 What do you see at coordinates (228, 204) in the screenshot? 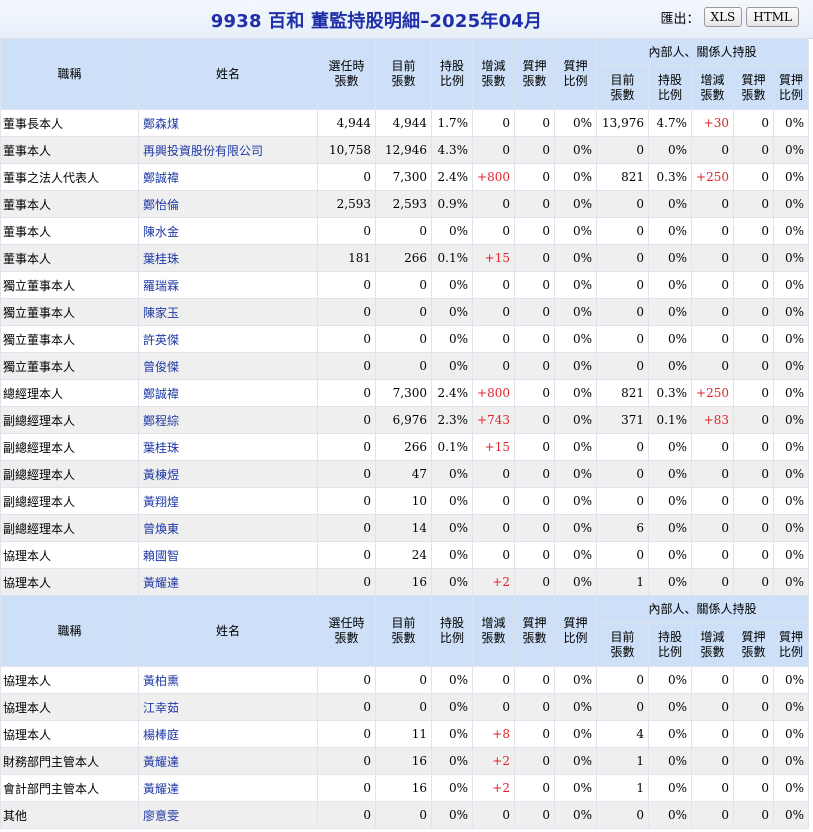
I see `cell-name-link: 鄭怡倫` at bounding box center [228, 204].